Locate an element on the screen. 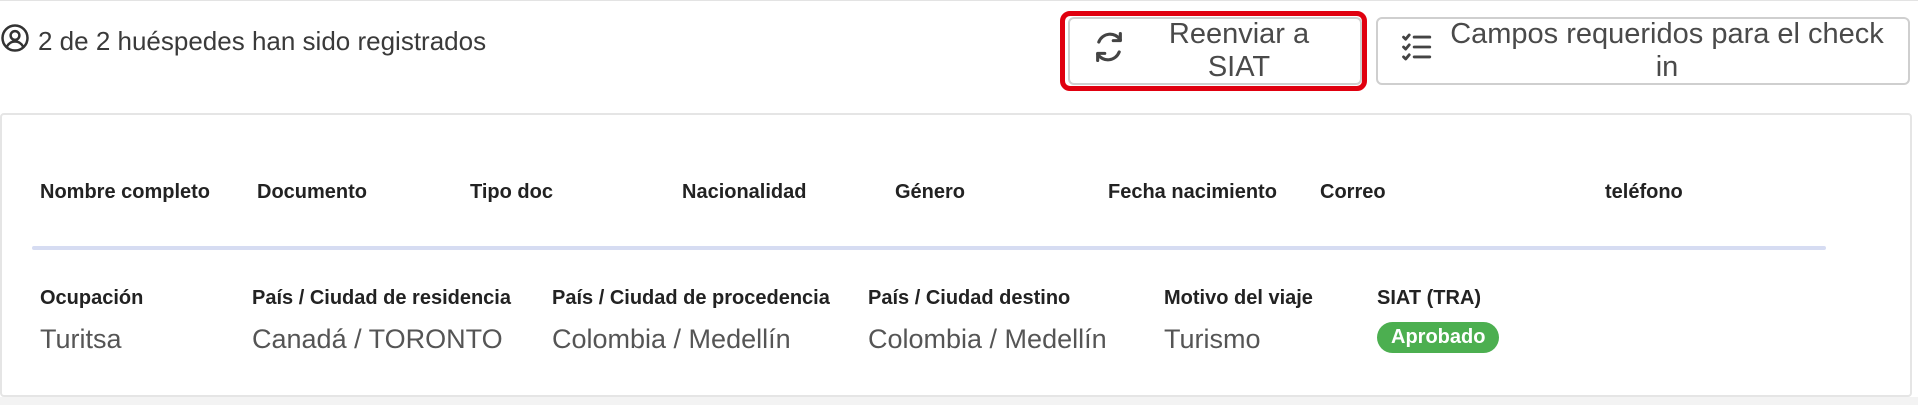 This screenshot has width=1918, height=405. checklist-icon is located at coordinates (1417, 51).